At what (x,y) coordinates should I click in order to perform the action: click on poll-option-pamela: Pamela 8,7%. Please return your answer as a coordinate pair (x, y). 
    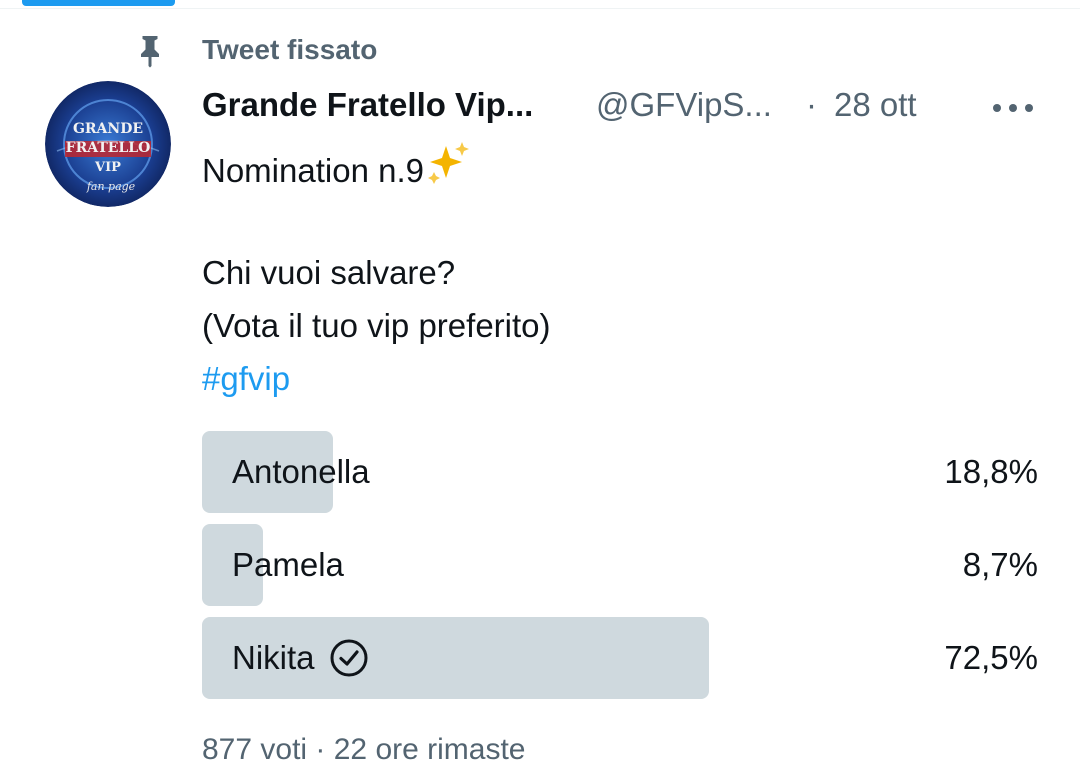
    Looking at the image, I should click on (620, 565).